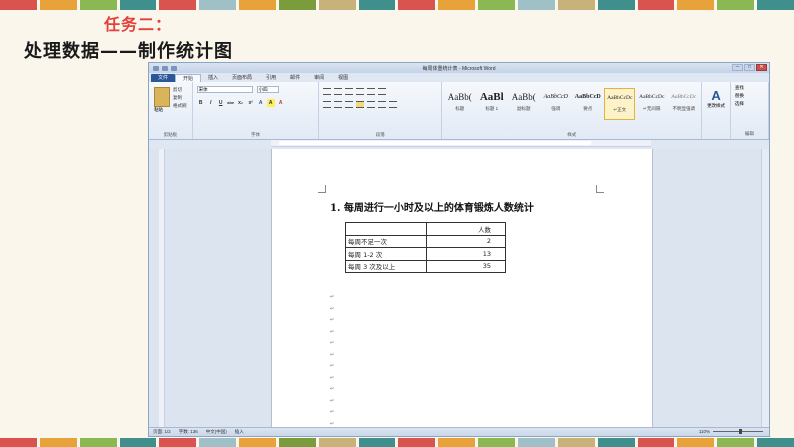 The image size is (794, 447). What do you see at coordinates (750, 110) in the screenshot?
I see `editing-group: 查找 替换 选择 编辑` at bounding box center [750, 110].